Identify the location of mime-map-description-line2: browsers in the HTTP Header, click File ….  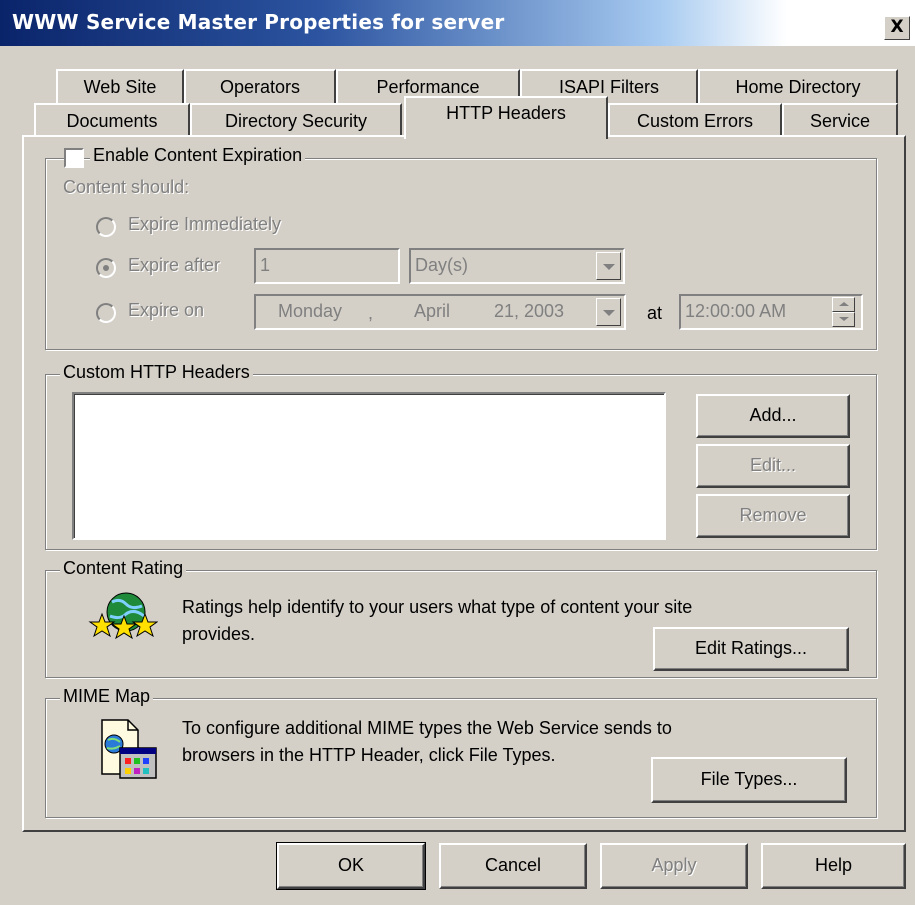
(369, 755).